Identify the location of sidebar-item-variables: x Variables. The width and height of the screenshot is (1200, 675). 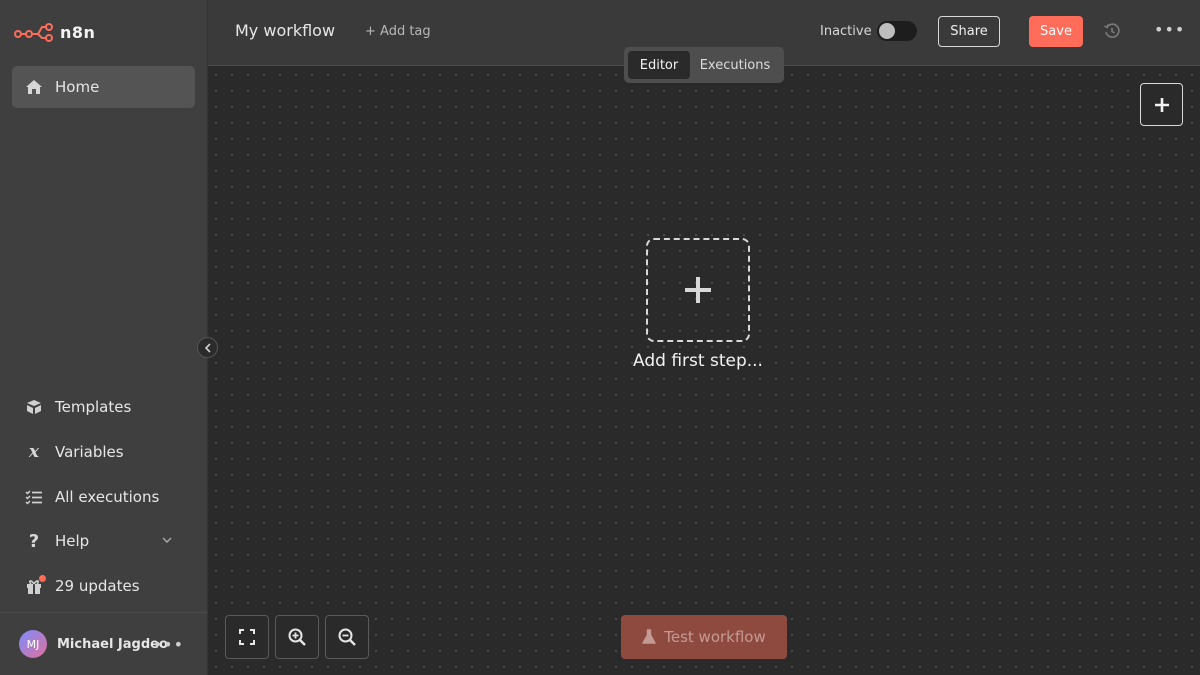
(103, 452).